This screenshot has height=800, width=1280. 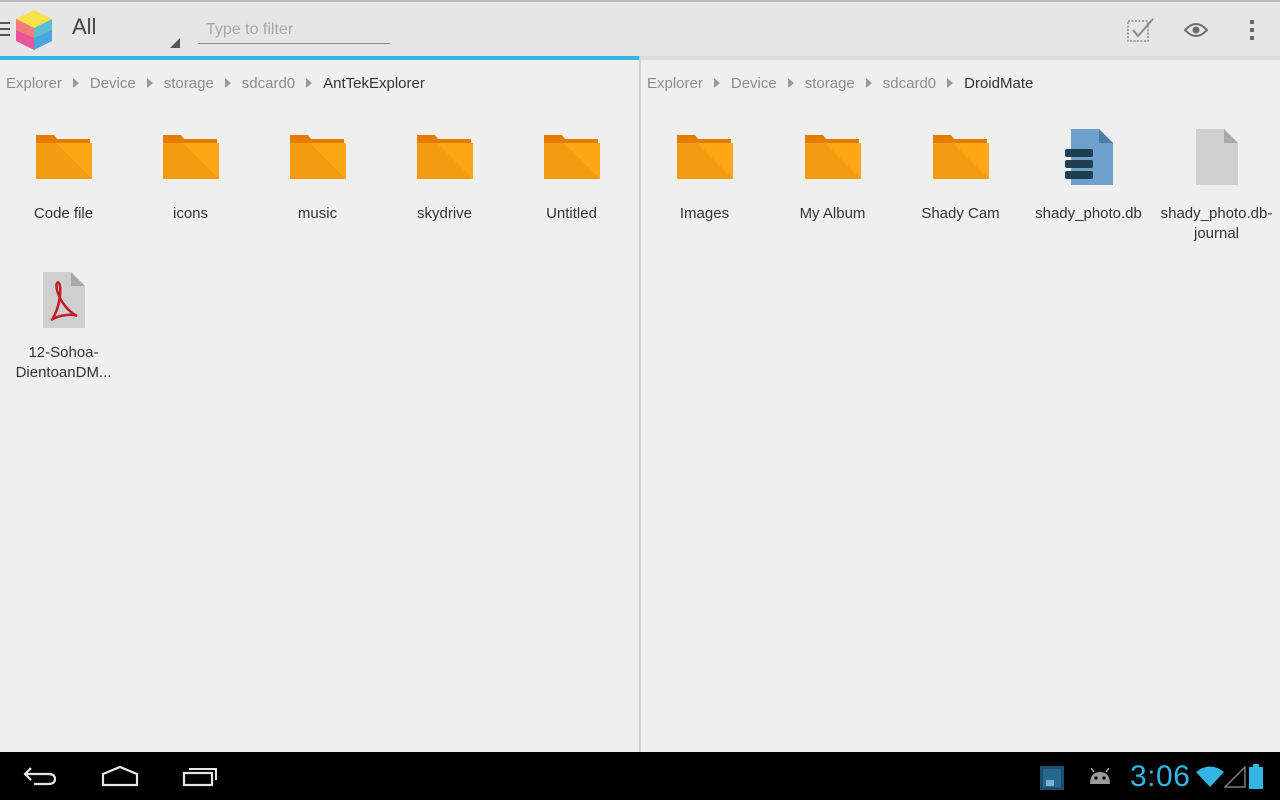 I want to click on checkbox-icon, so click(x=1140, y=30).